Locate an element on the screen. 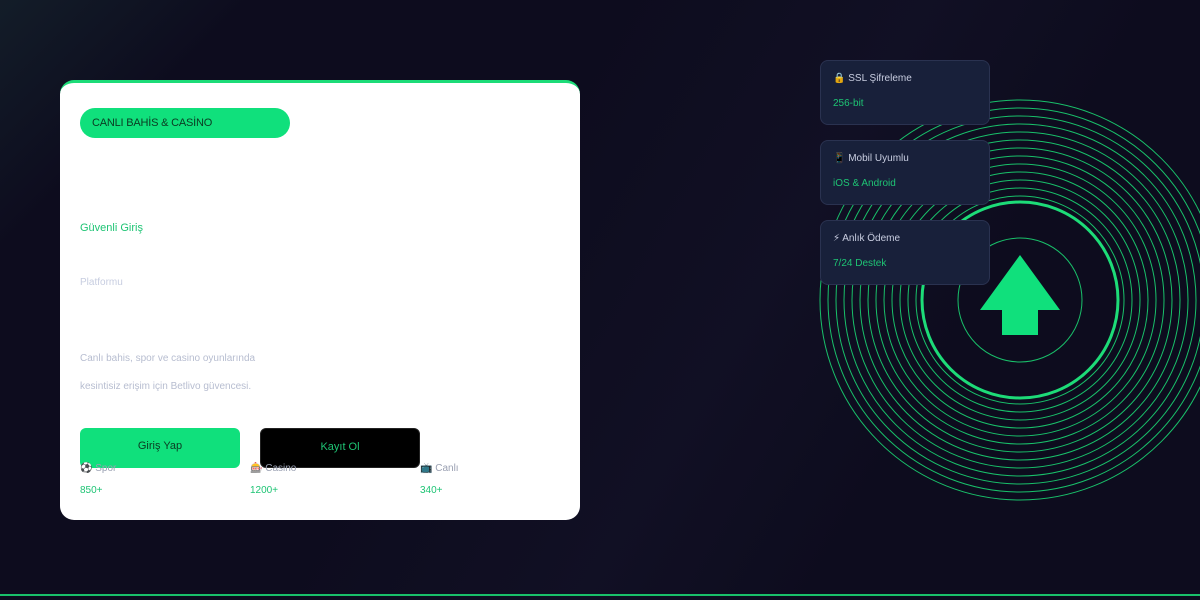 This screenshot has height=600, width=1200. register-button: Kayıt Ol is located at coordinates (340, 448).